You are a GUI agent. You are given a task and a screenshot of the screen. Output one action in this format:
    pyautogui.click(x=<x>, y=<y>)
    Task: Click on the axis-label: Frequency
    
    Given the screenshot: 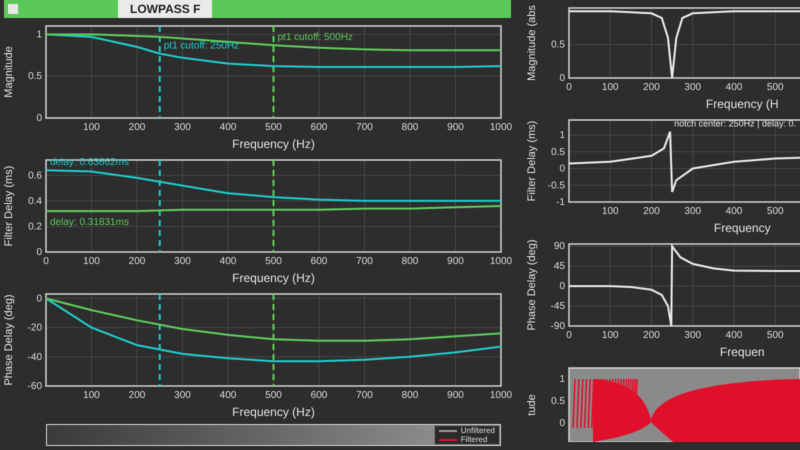 What is the action you would take?
    pyautogui.click(x=742, y=228)
    